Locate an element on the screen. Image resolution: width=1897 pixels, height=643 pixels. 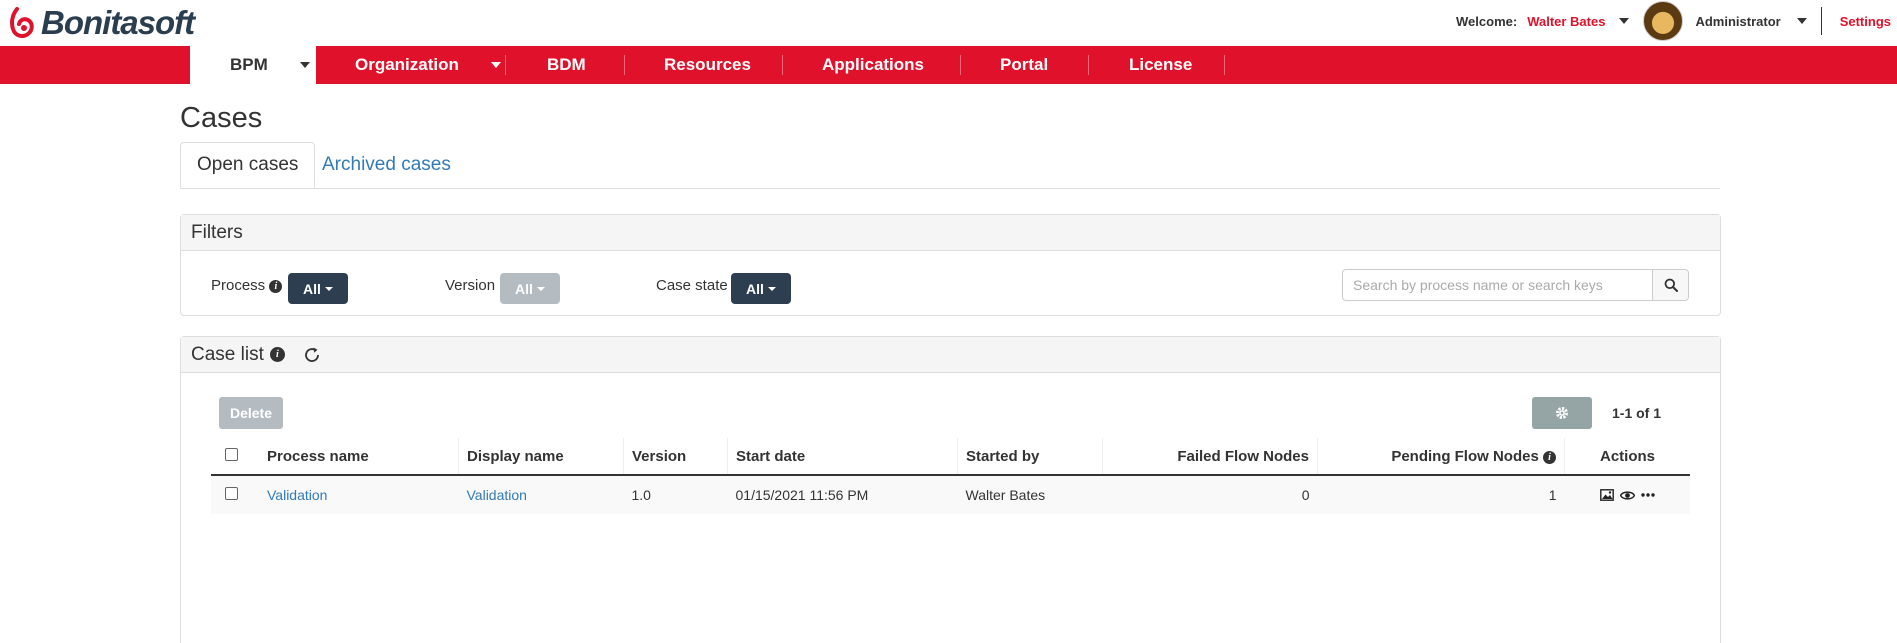
delete-button: Delete is located at coordinates (251, 413).